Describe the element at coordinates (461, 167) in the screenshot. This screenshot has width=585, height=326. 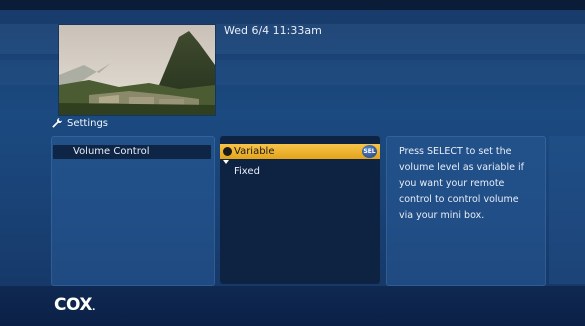
I see `help-line: volume level as variable if` at that location.